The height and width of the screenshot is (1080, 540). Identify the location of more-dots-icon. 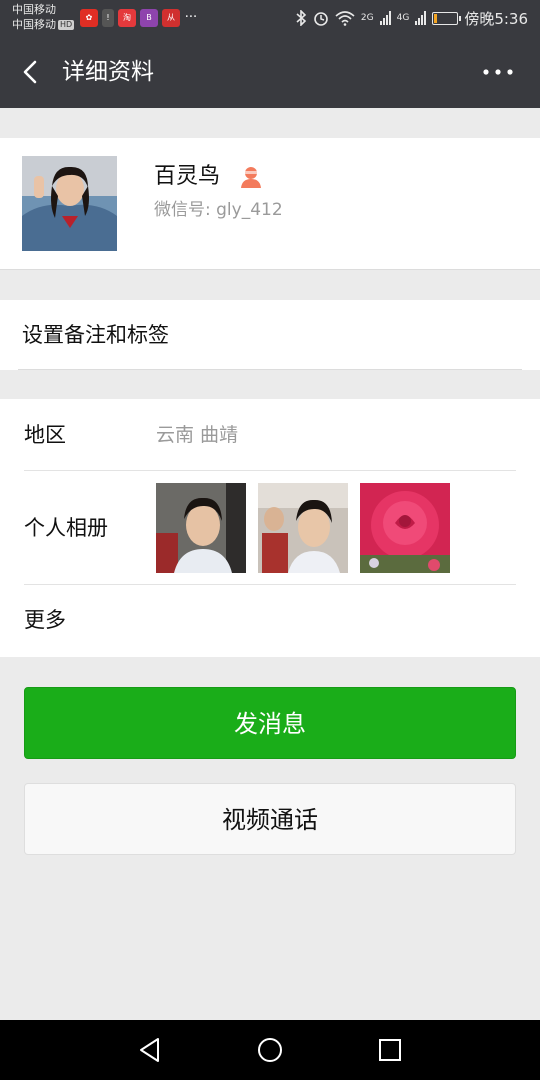
(498, 72).